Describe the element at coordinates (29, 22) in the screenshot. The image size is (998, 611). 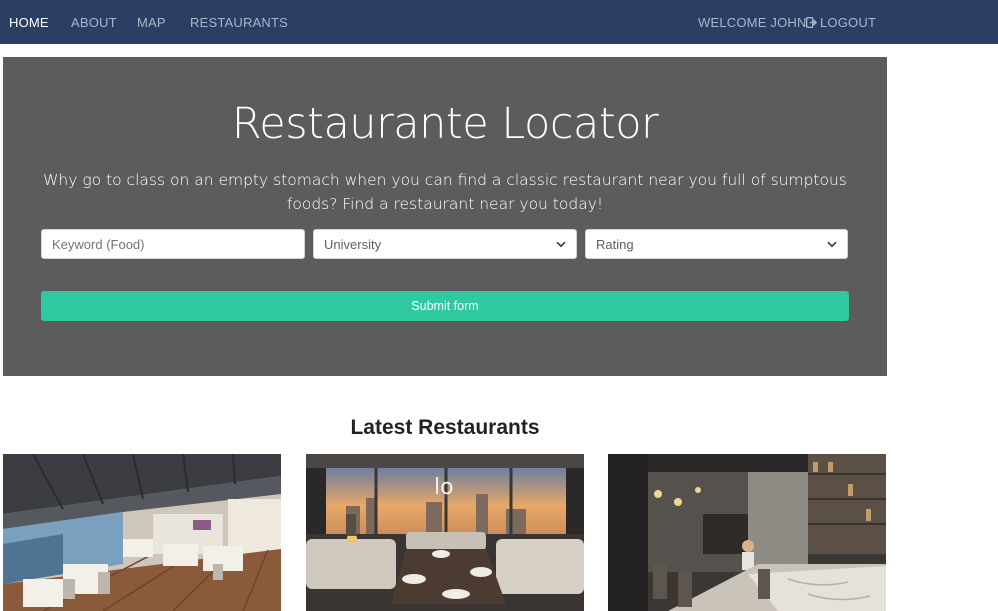
I see `nav-home-link: HOME` at that location.